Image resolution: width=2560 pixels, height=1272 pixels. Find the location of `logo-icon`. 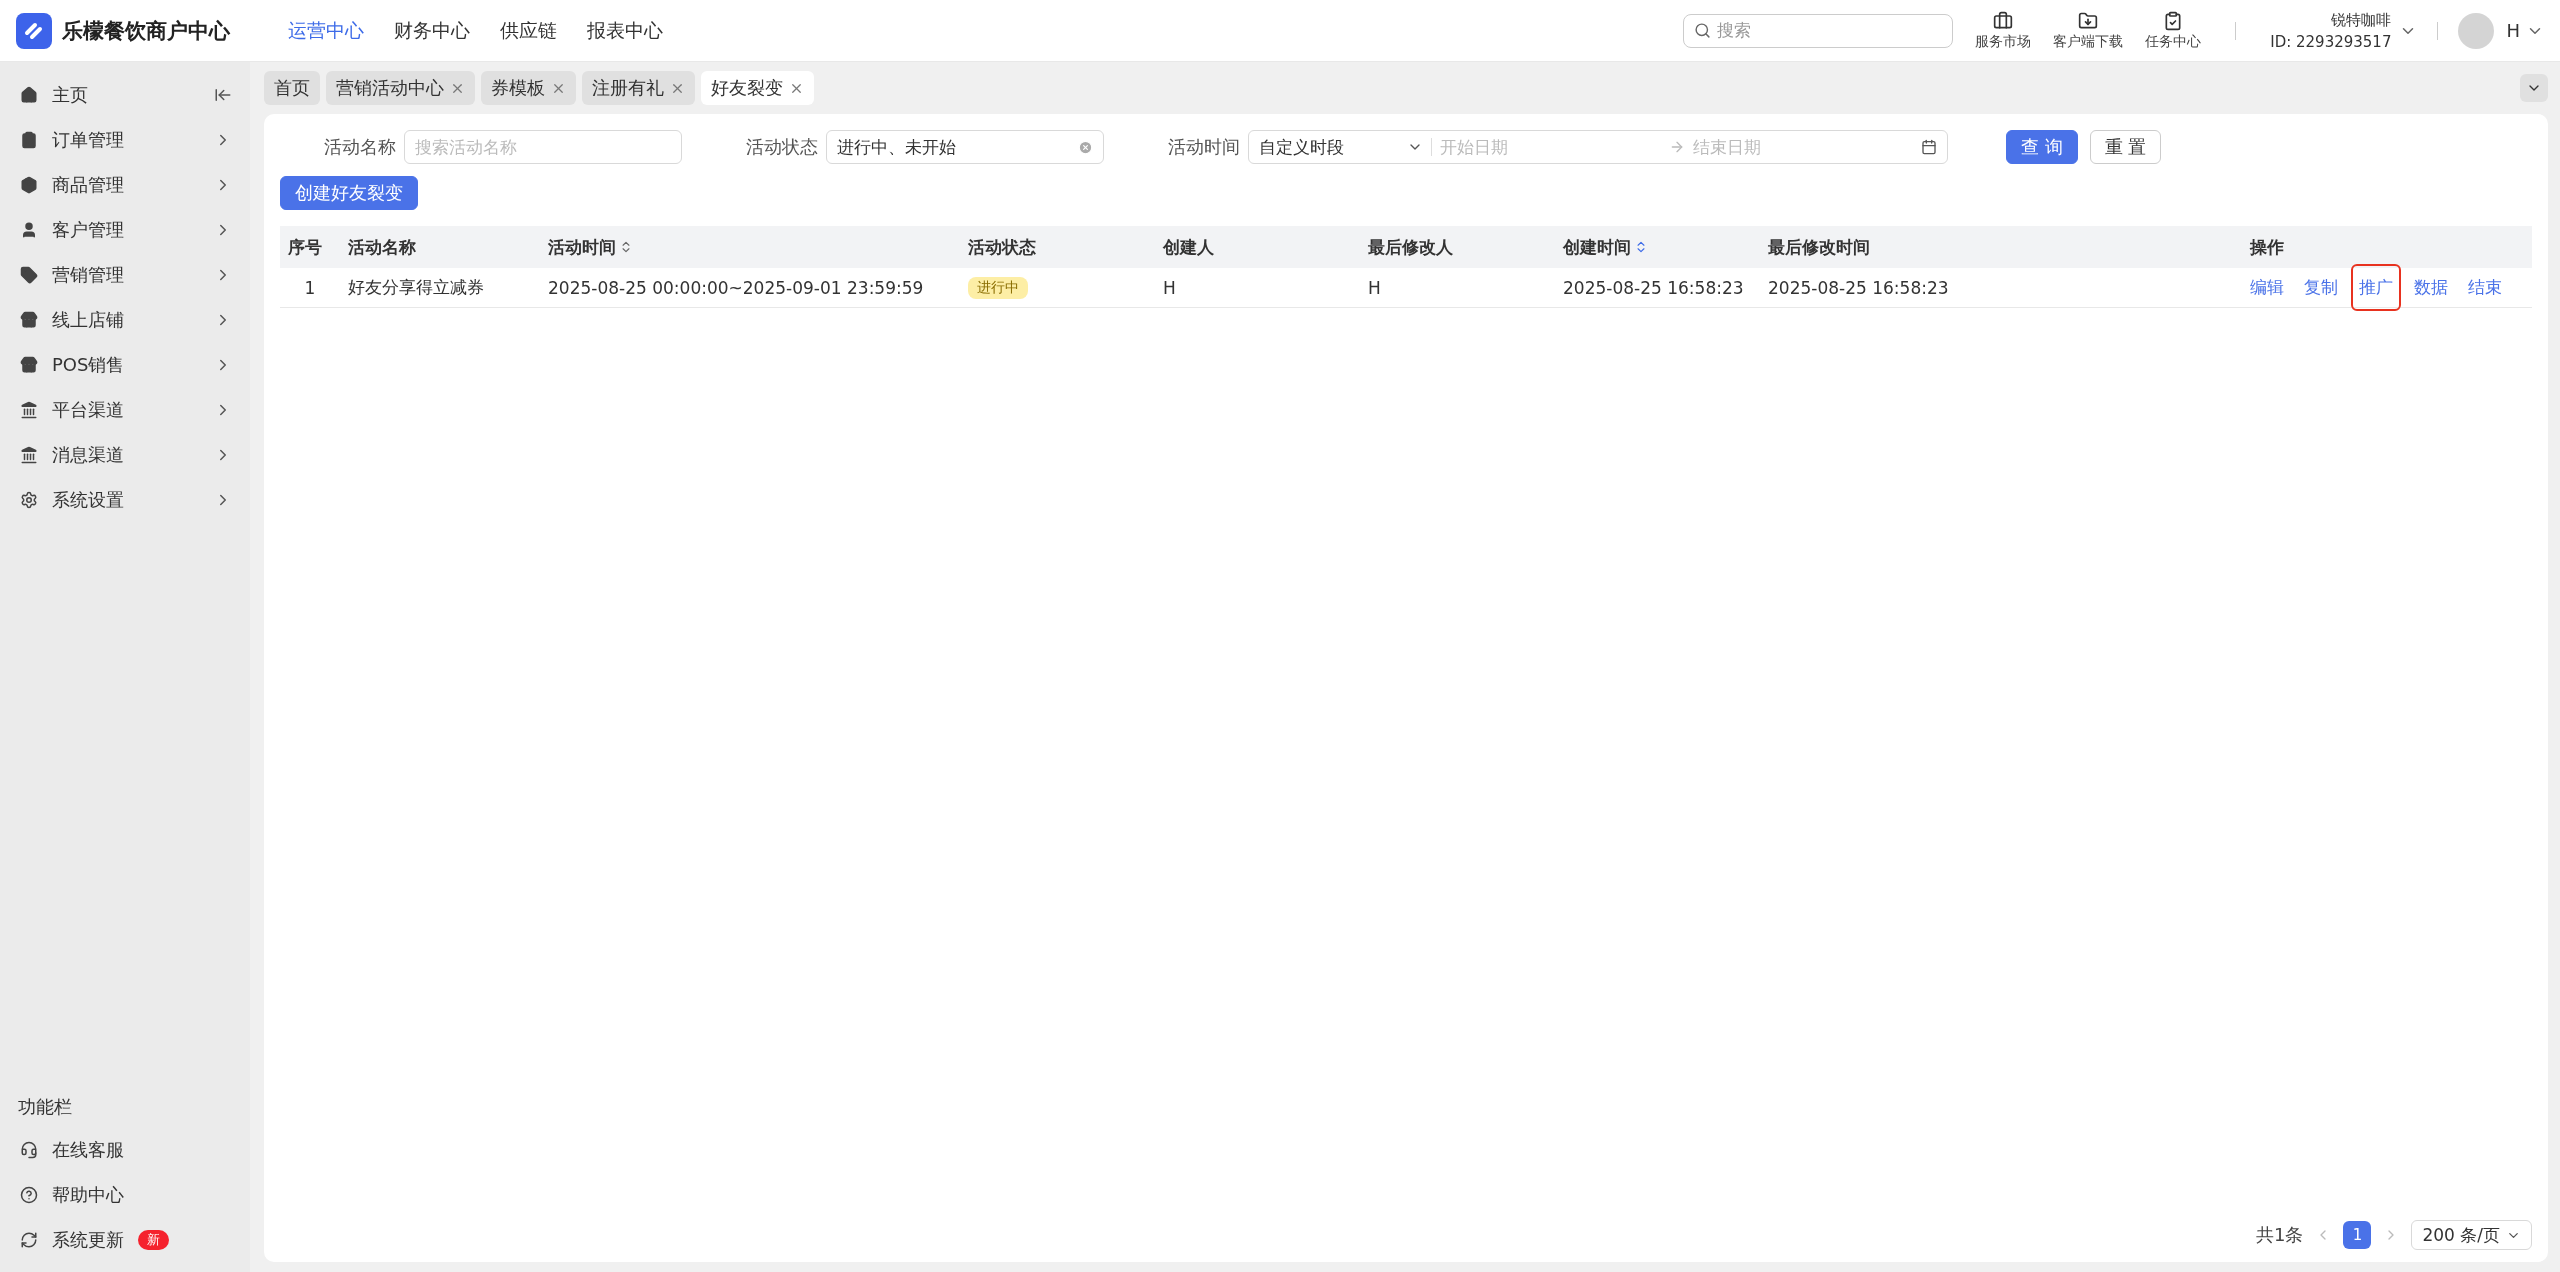

logo-icon is located at coordinates (34, 30).